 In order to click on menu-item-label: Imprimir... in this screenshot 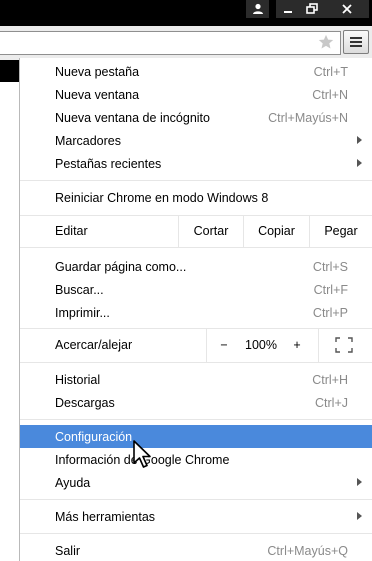, I will do `click(82, 312)`.